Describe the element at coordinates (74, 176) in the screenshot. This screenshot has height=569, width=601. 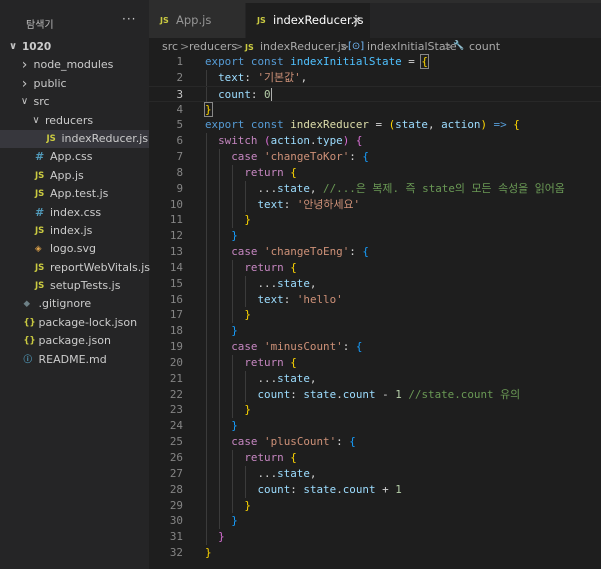
I see `tree-item: JS App.js` at that location.